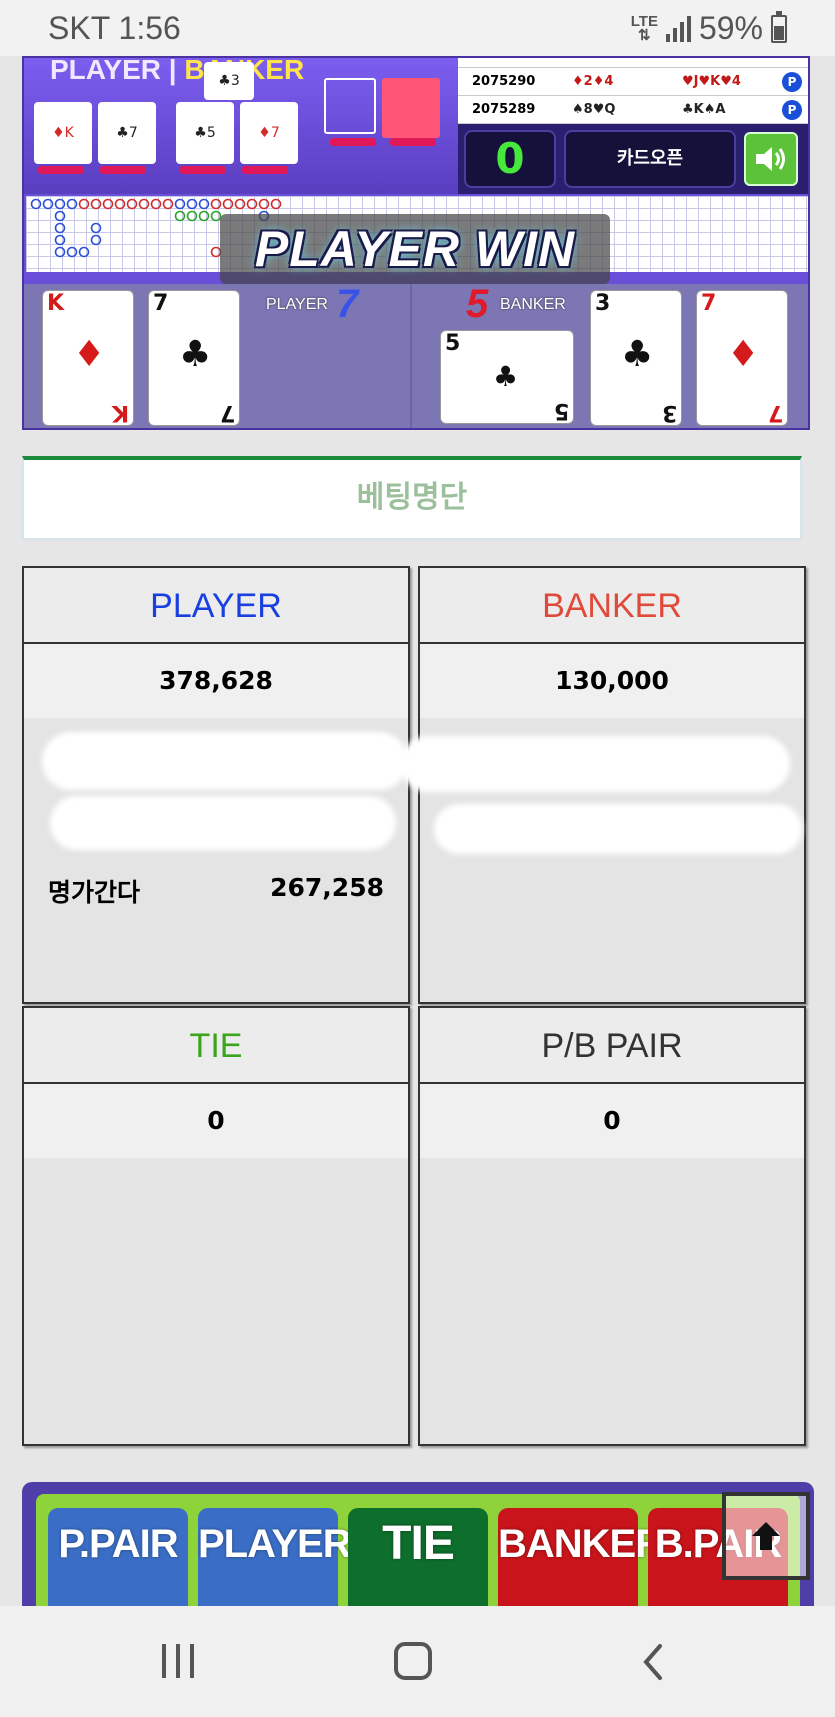 The width and height of the screenshot is (835, 1717). I want to click on banker-bets-panel: BANKER 130,000, so click(603, 785).